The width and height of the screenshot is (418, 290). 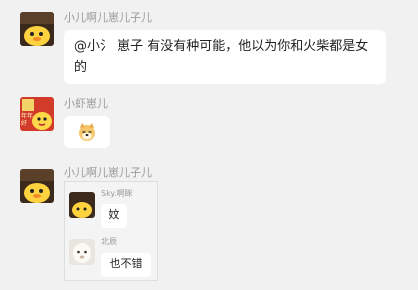 I want to click on quoted-message-text: 妏, so click(x=114, y=214).